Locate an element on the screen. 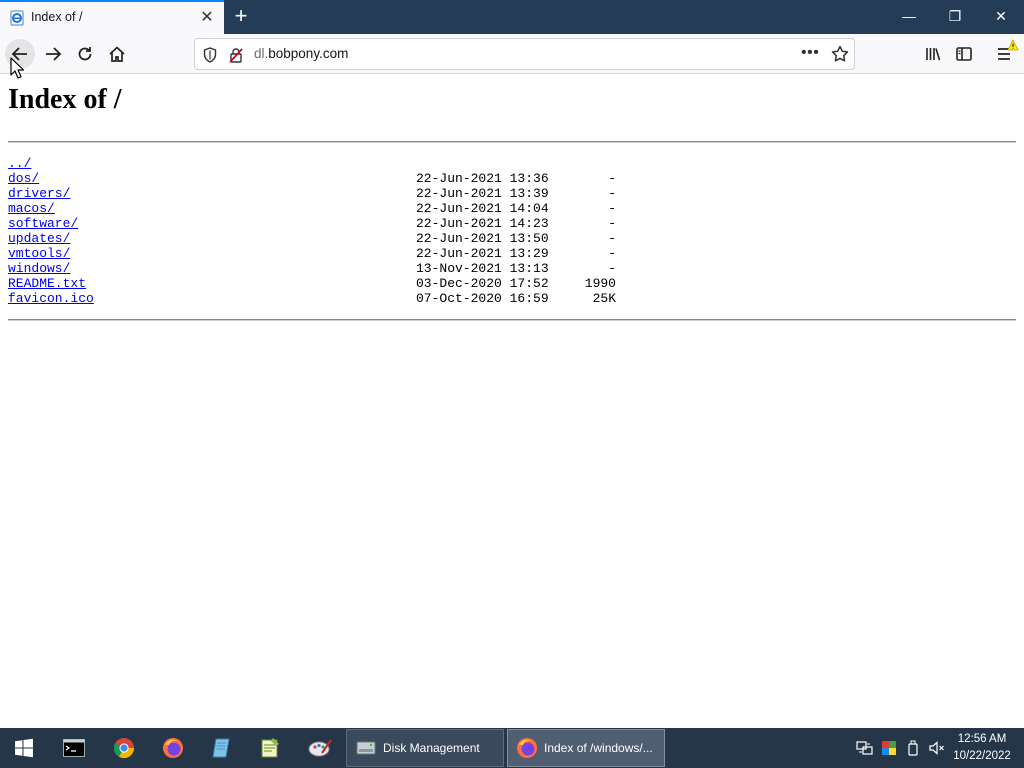  tab-bar: Index of / ✕ + — ❐ ✕ is located at coordinates (512, 17).